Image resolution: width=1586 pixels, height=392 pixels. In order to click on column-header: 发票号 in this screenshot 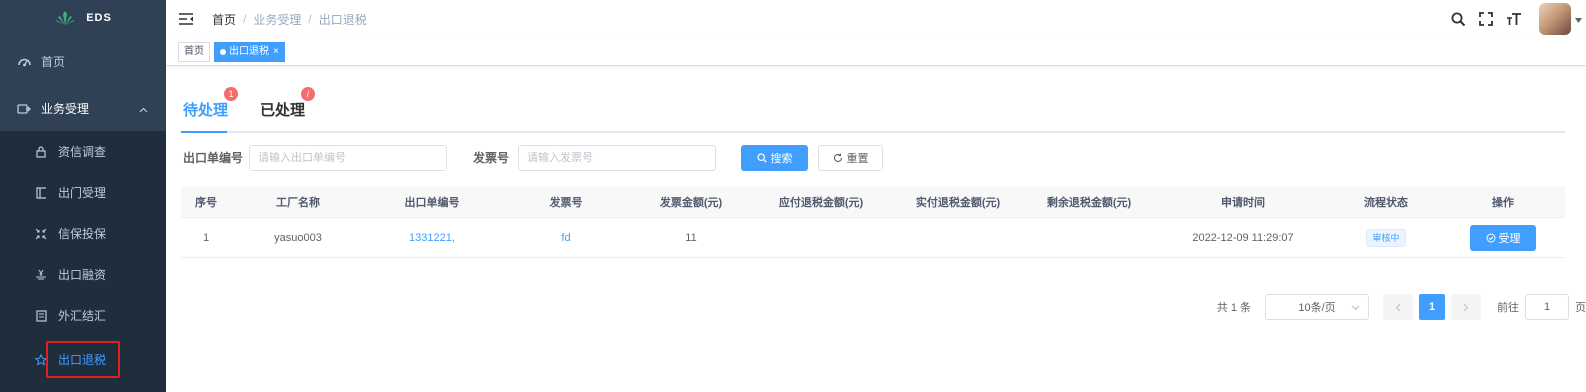, I will do `click(566, 202)`.